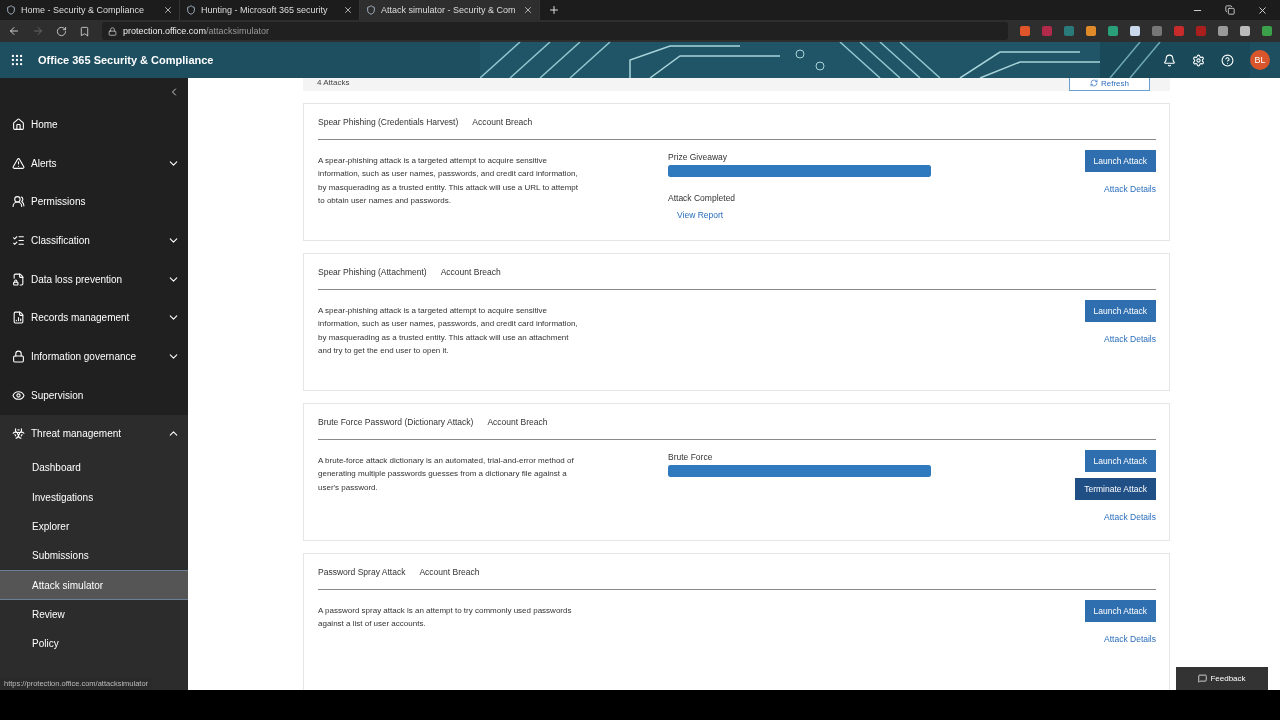 The height and width of the screenshot is (720, 1280). Describe the element at coordinates (333, 82) in the screenshot. I see `attack-count: 4 Attacks` at that location.